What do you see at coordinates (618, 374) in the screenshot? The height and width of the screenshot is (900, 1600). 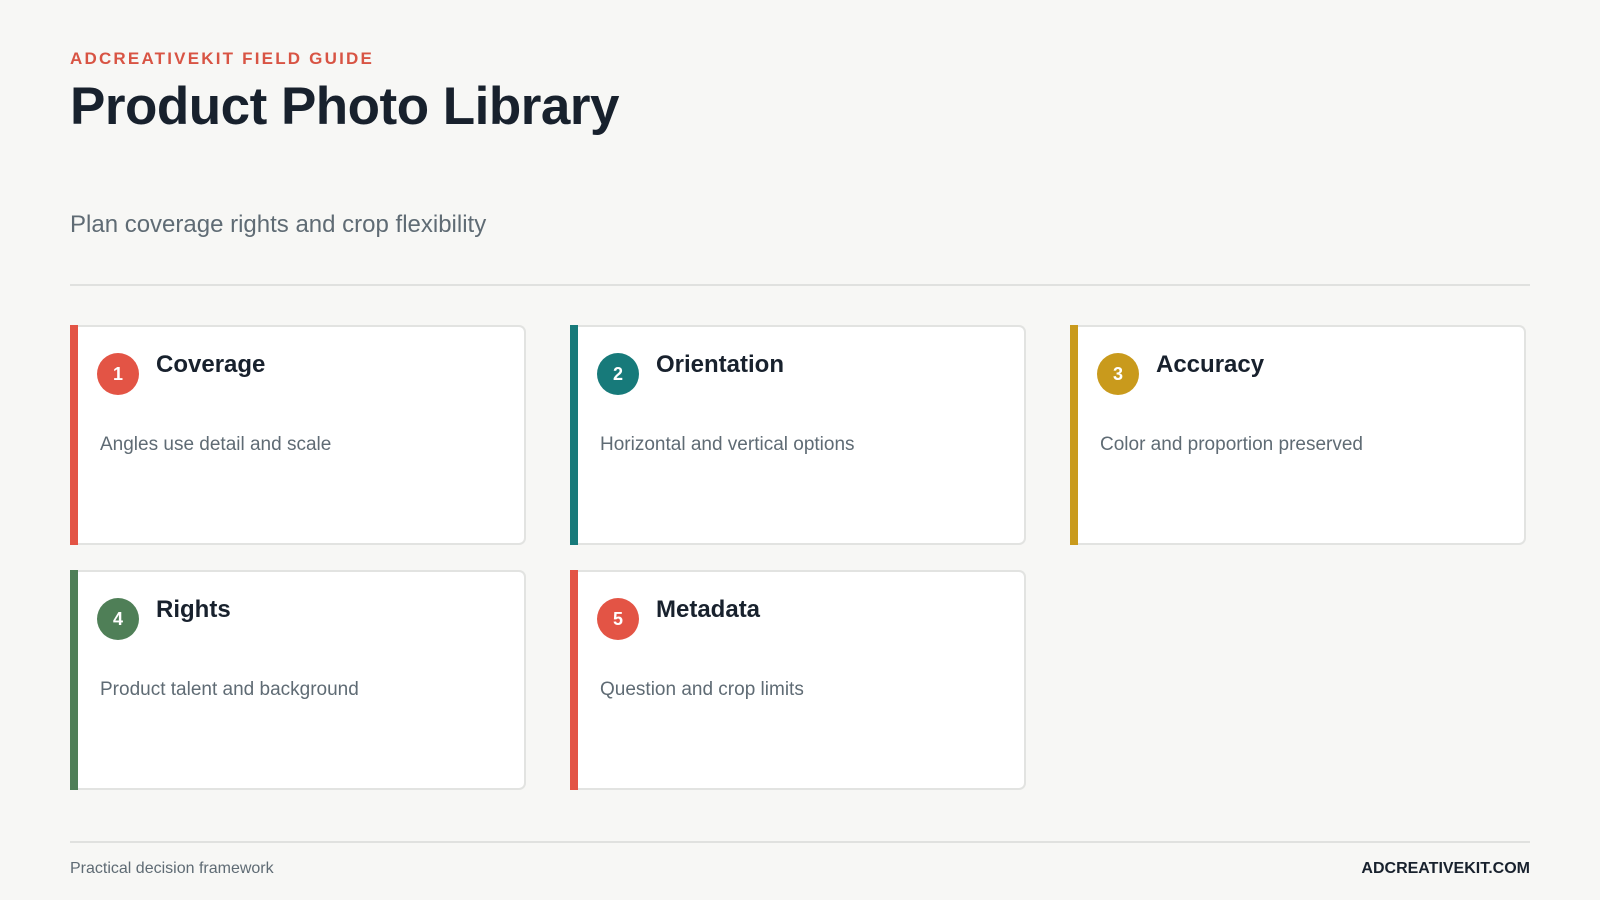 I see `step-number-badge: 2` at bounding box center [618, 374].